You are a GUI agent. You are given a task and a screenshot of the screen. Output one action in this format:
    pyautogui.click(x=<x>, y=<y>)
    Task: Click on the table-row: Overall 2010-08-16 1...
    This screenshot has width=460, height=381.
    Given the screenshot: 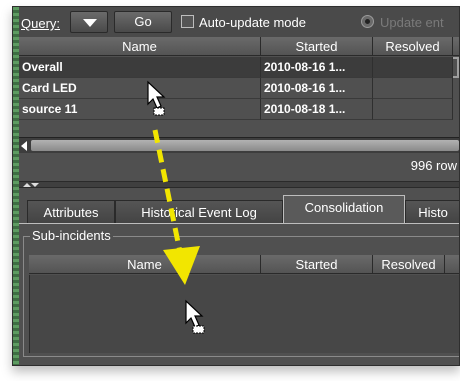 What is the action you would take?
    pyautogui.click(x=239, y=67)
    